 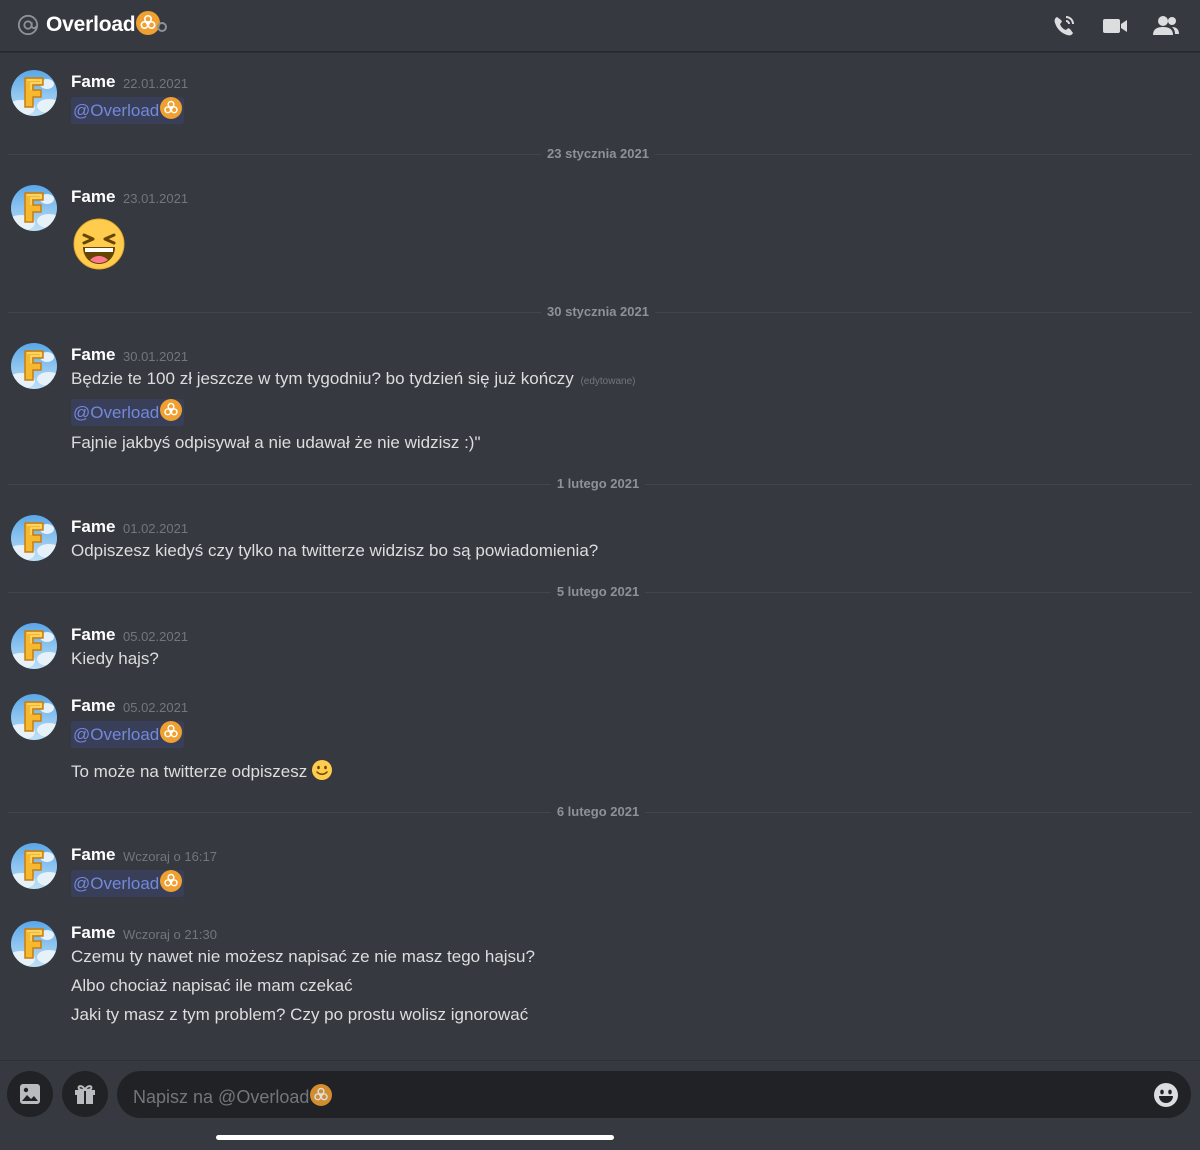 I want to click on message-timestamp: Wczoraj o 21:30, so click(x=170, y=934).